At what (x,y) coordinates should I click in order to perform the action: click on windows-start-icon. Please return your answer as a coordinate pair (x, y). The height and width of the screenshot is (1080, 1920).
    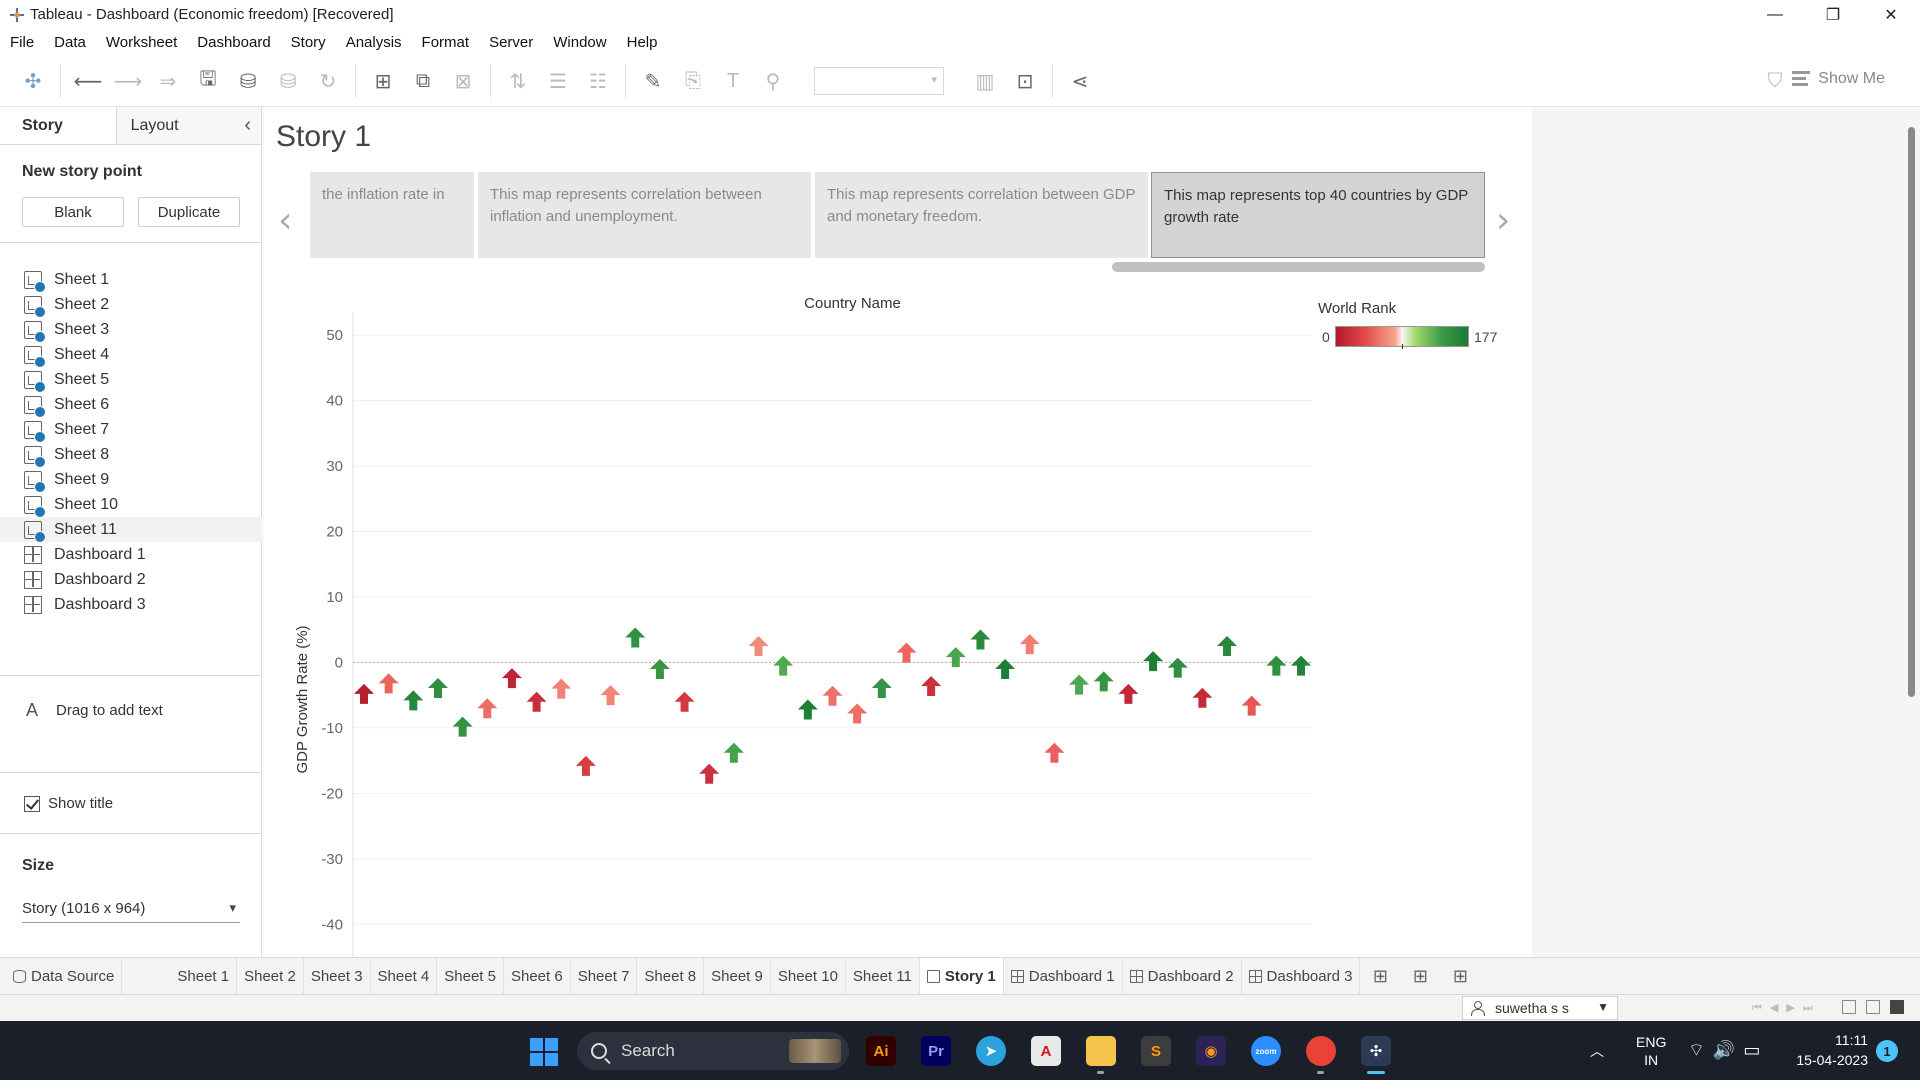
    Looking at the image, I should click on (544, 1052).